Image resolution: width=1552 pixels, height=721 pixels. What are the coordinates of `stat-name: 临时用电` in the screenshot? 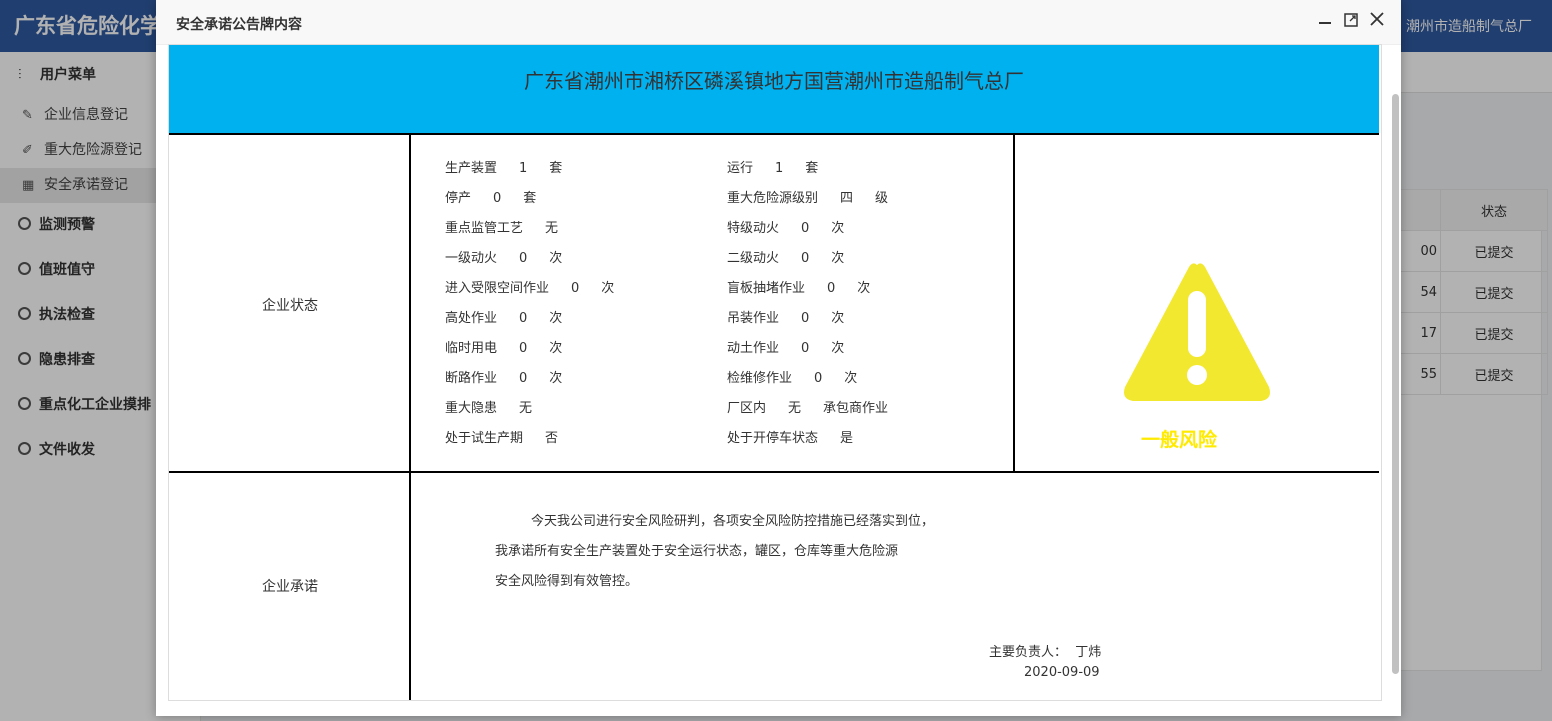 It's located at (471, 348).